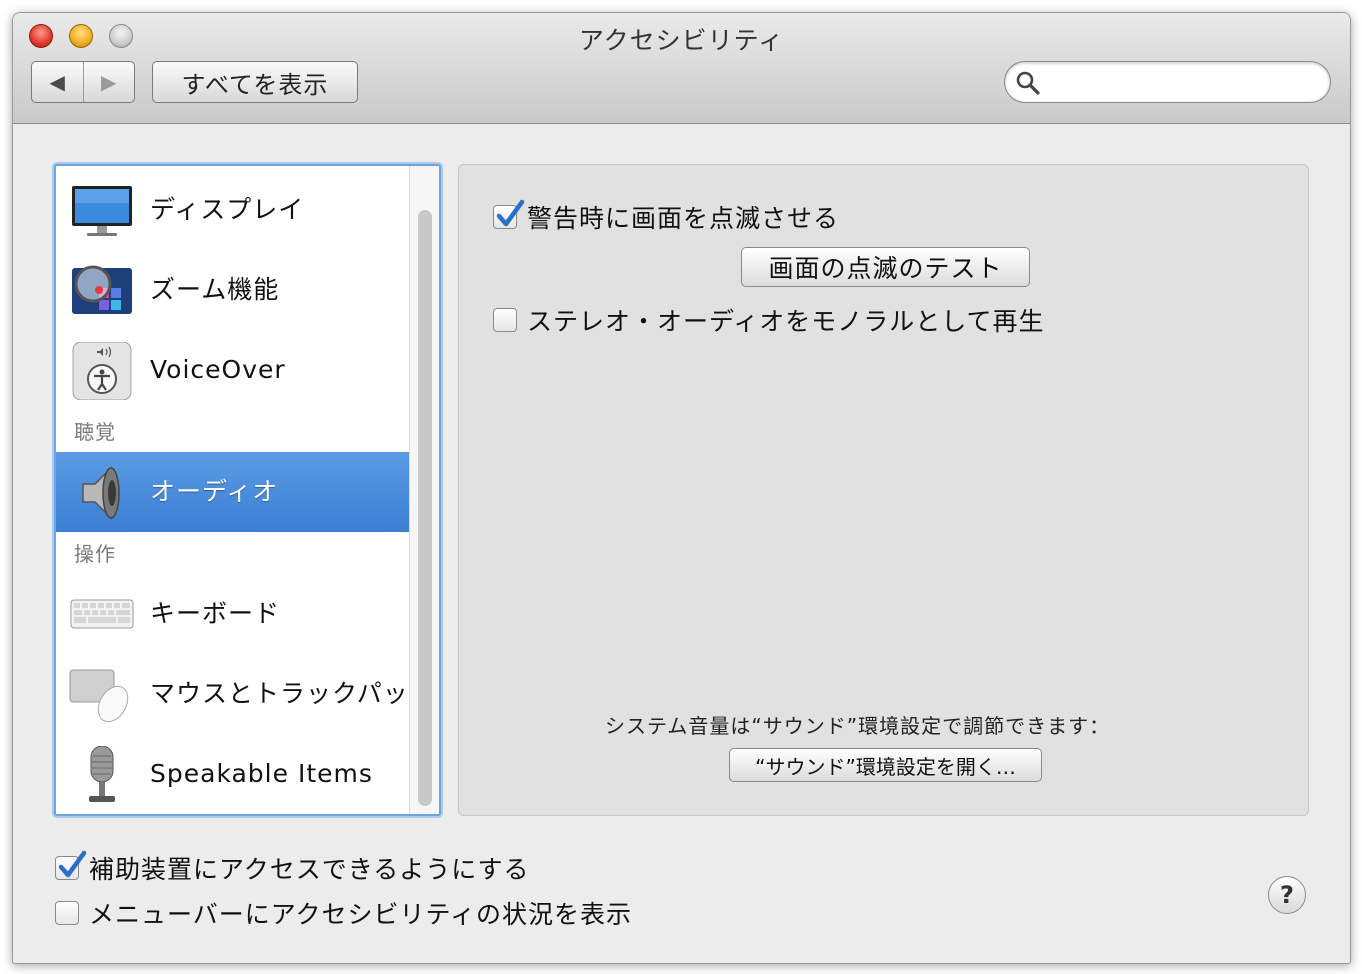  Describe the element at coordinates (215, 289) in the screenshot. I see `sidebar-item-label: ズーム機能` at that location.